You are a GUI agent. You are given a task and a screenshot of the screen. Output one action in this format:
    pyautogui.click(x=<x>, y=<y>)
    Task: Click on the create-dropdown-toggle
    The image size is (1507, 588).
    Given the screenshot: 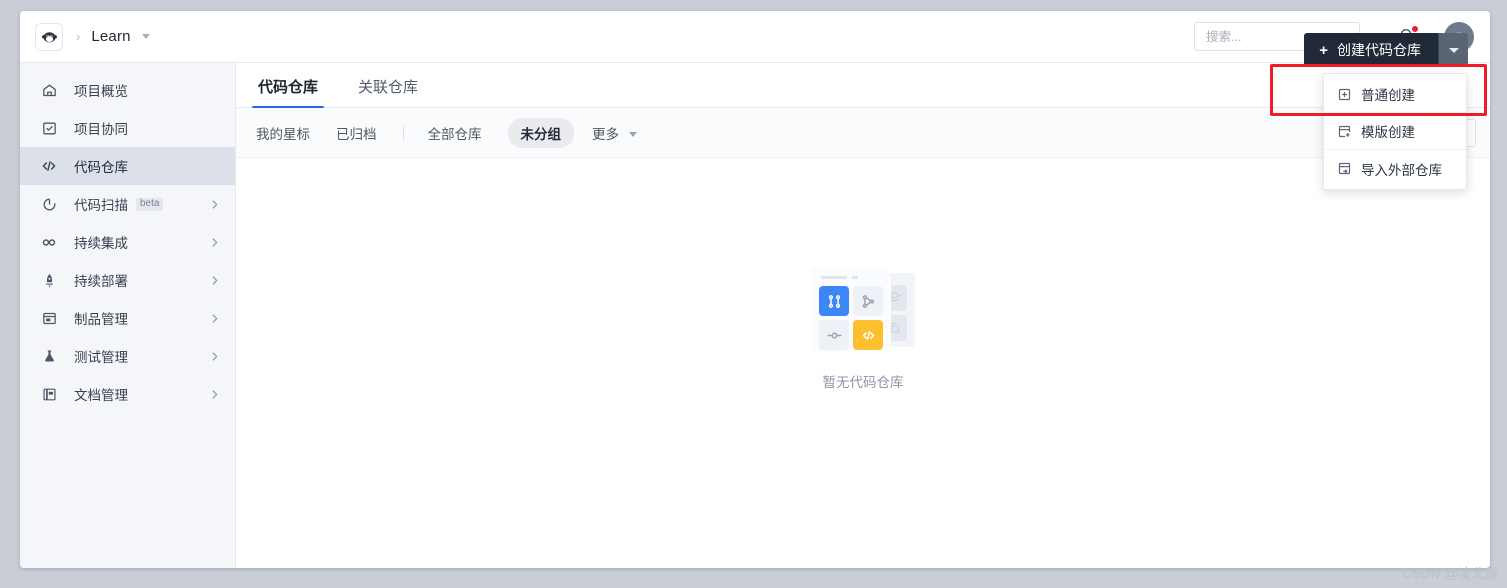 What is the action you would take?
    pyautogui.click(x=1453, y=50)
    